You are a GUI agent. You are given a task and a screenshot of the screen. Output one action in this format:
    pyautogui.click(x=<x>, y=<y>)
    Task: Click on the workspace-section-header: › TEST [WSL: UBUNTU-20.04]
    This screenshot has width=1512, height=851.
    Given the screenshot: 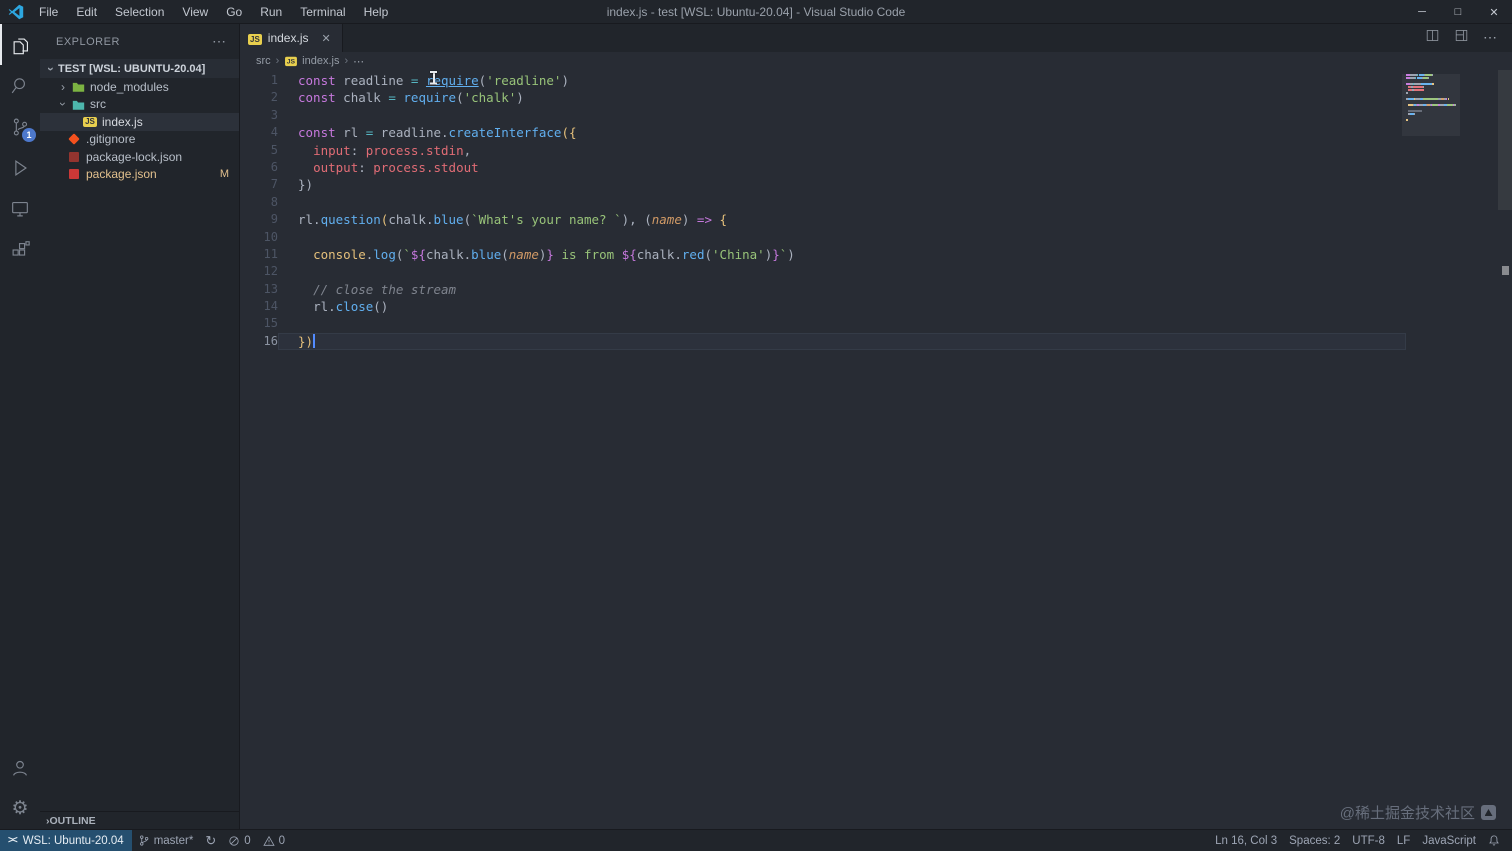 What is the action you would take?
    pyautogui.click(x=139, y=68)
    